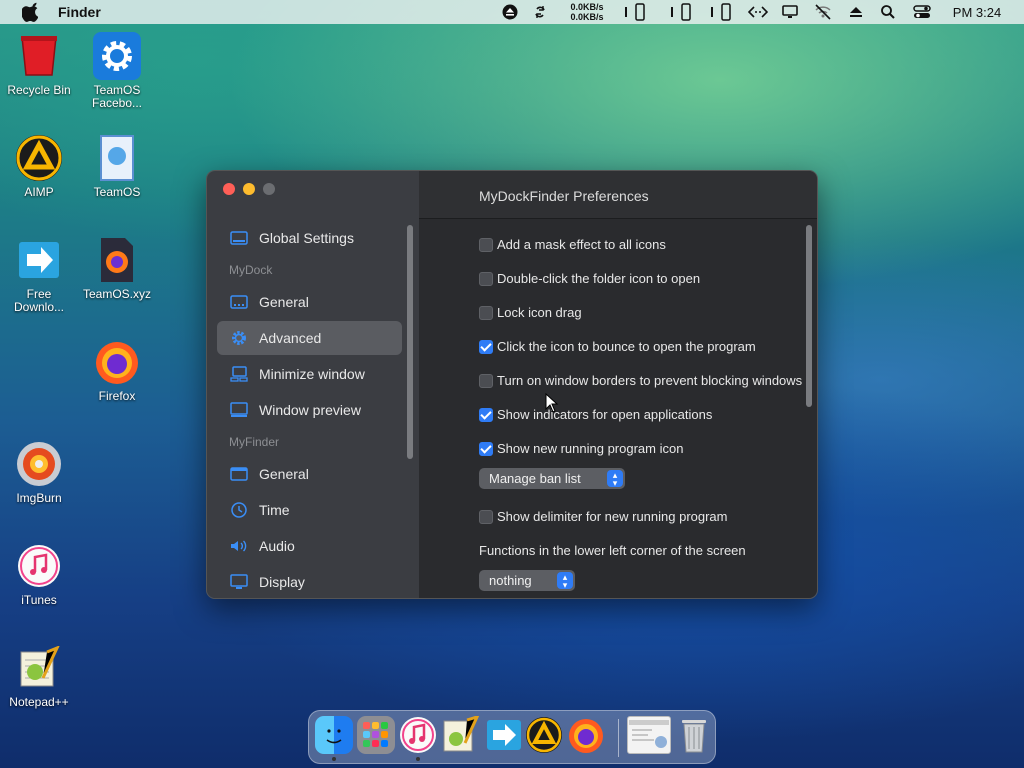 The height and width of the screenshot is (768, 1024). What do you see at coordinates (117, 396) in the screenshot?
I see `desktop-icon-label: Firefox` at bounding box center [117, 396].